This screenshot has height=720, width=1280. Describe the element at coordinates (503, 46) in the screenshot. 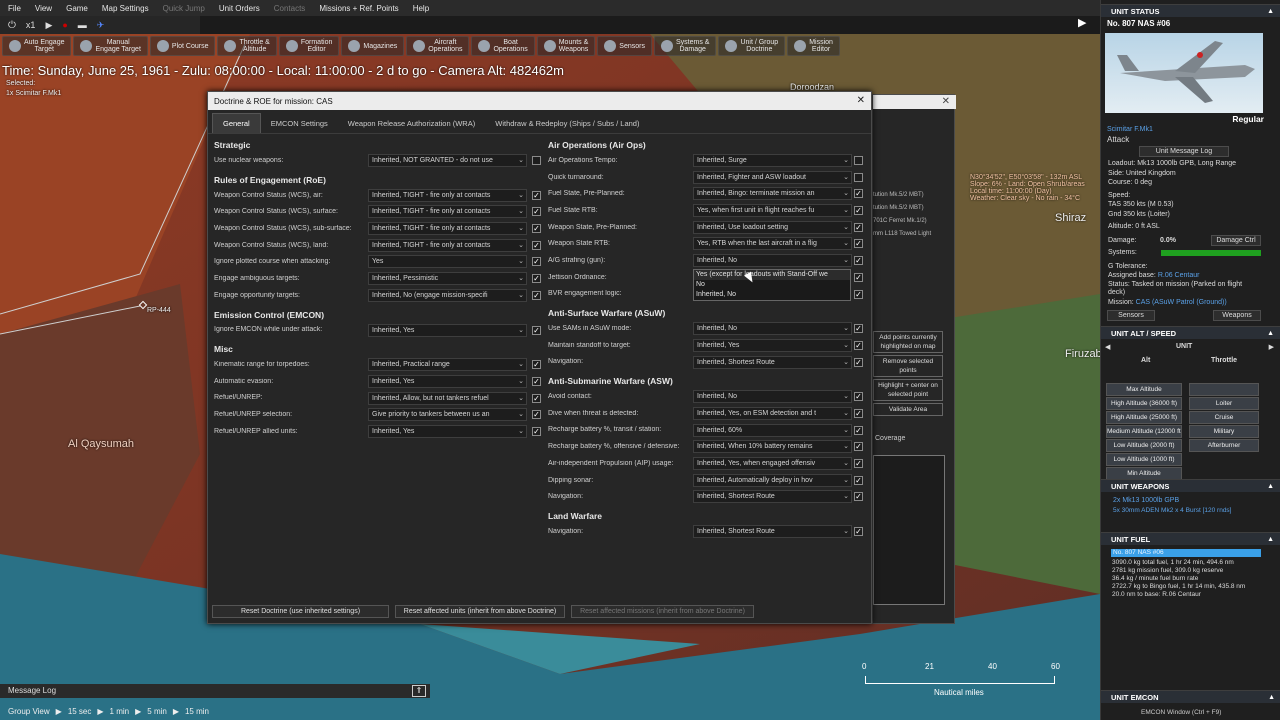

I see `toolbar-button: Boat Operations` at that location.